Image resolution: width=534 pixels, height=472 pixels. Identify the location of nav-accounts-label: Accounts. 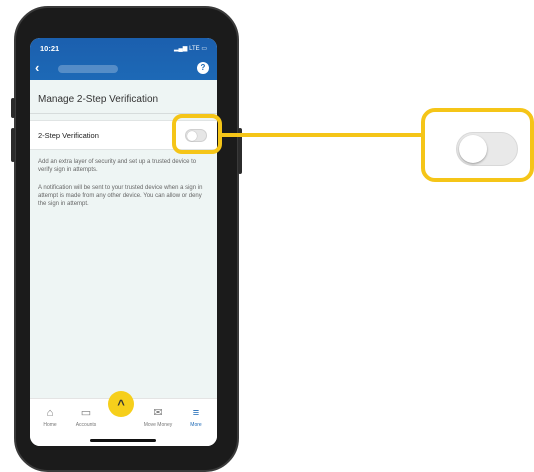
(86, 425).